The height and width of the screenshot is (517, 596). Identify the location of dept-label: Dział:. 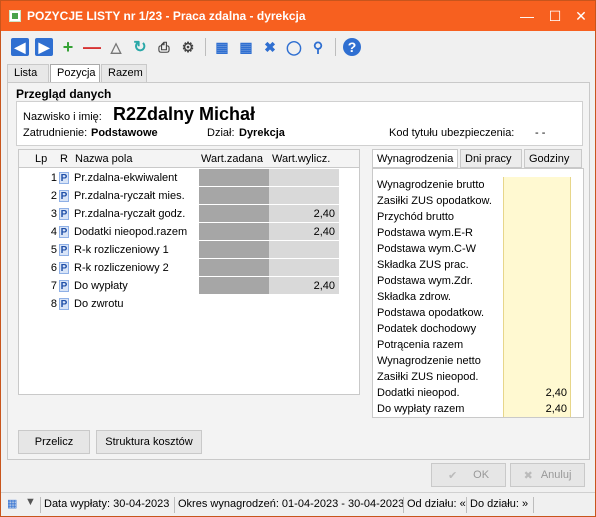
(221, 133).